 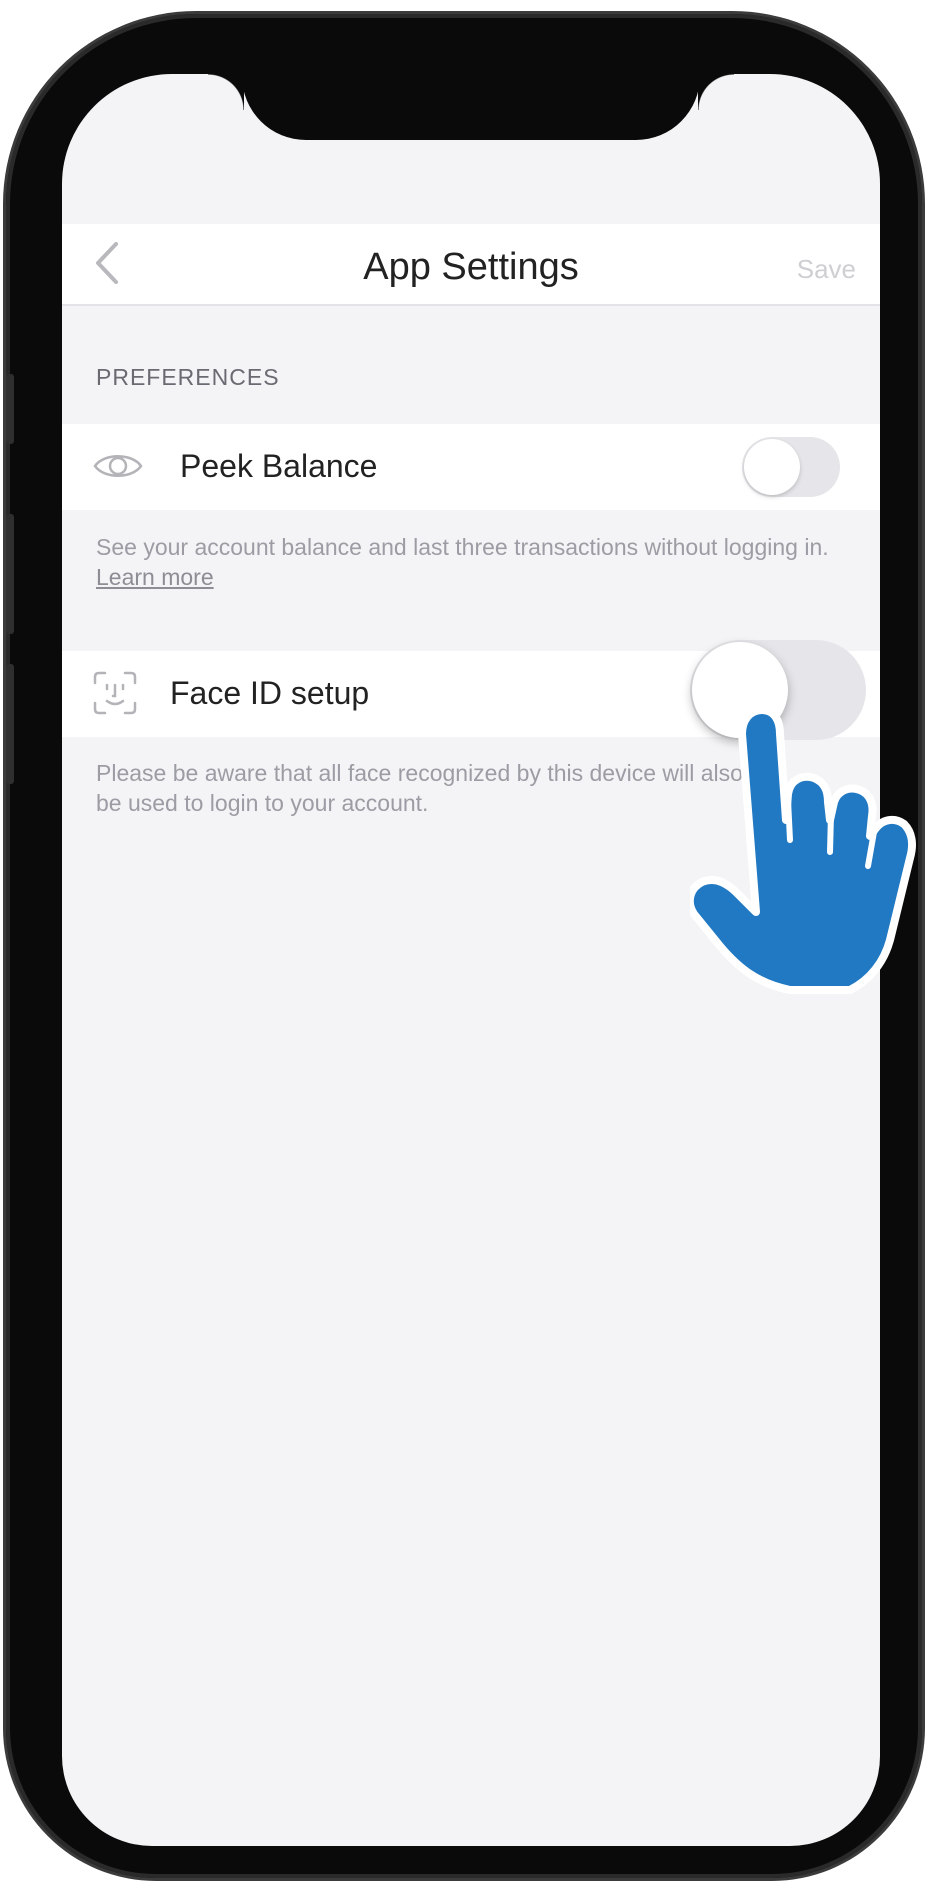 I want to click on peek-balance-row: Peek Balance, so click(x=471, y=467).